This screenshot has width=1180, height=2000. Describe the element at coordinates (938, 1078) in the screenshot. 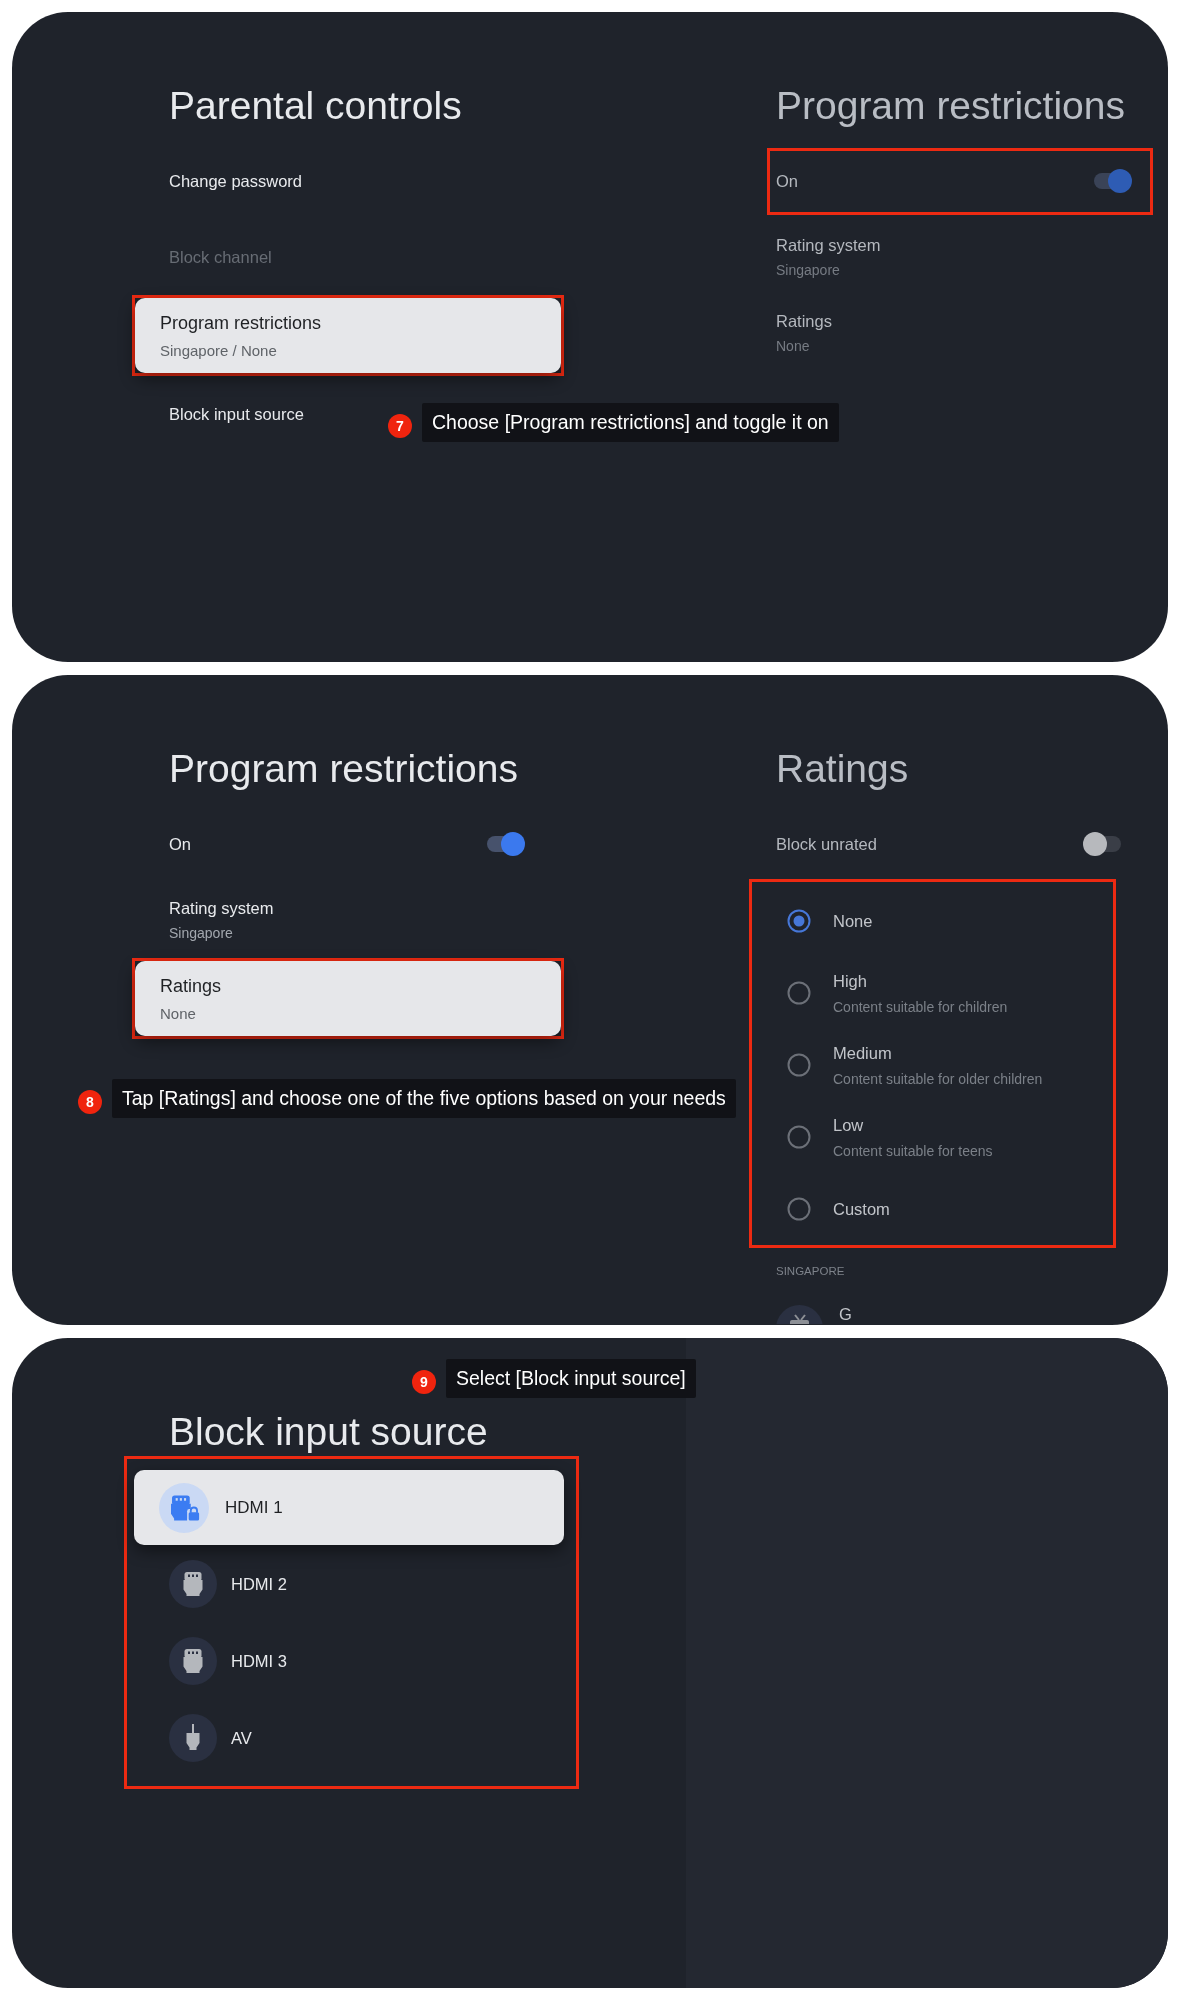

I see `option-description: Content suitable for older children` at that location.